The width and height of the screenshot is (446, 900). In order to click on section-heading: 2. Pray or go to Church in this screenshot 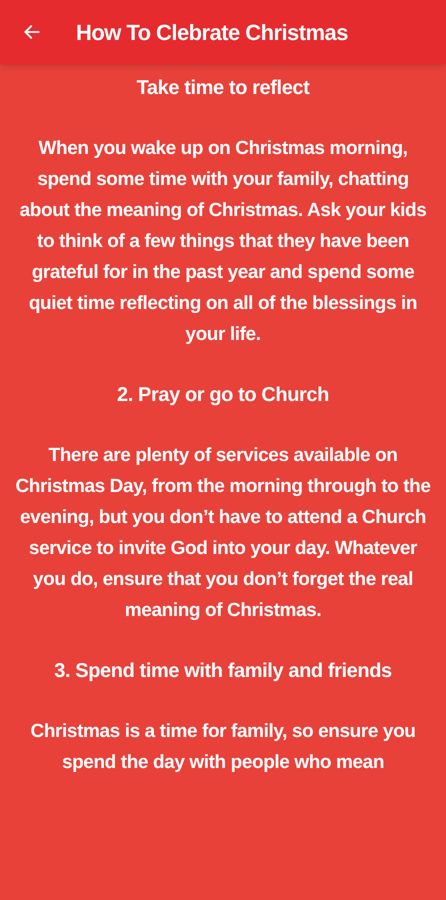, I will do `click(223, 395)`.